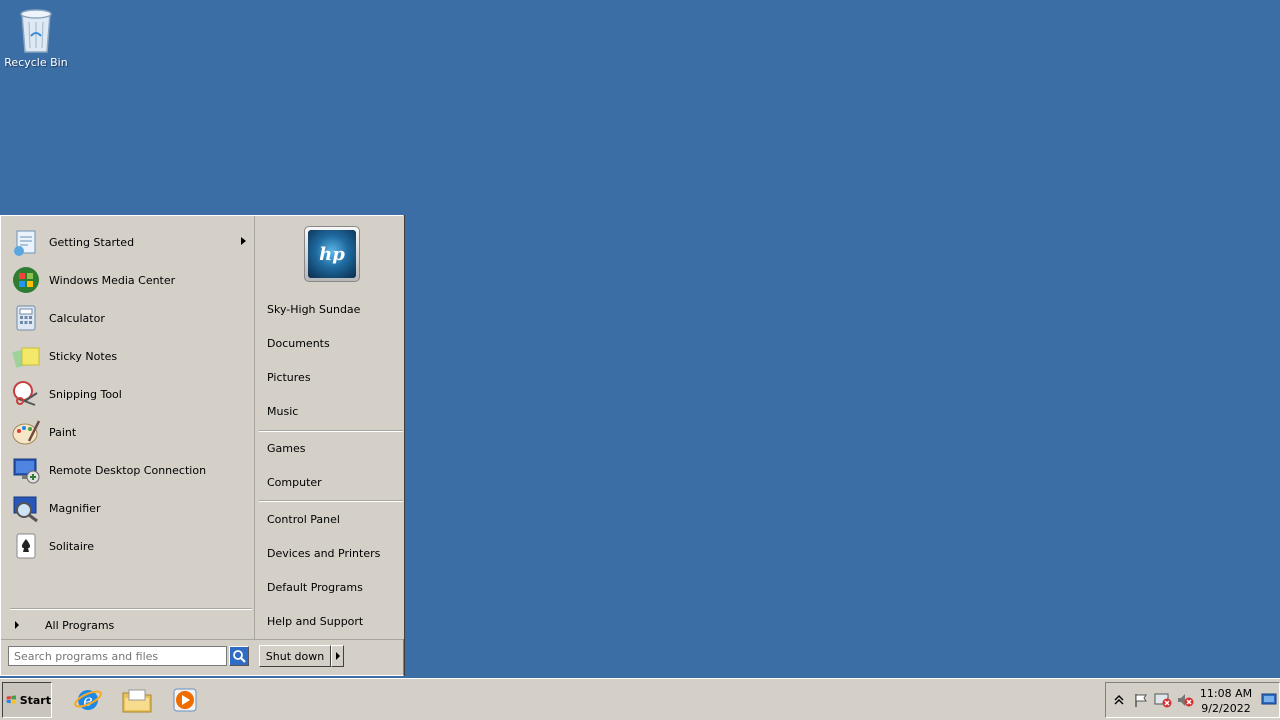 The width and height of the screenshot is (1280, 720). Describe the element at coordinates (295, 656) in the screenshot. I see `shutdown-button: Shut down` at that location.